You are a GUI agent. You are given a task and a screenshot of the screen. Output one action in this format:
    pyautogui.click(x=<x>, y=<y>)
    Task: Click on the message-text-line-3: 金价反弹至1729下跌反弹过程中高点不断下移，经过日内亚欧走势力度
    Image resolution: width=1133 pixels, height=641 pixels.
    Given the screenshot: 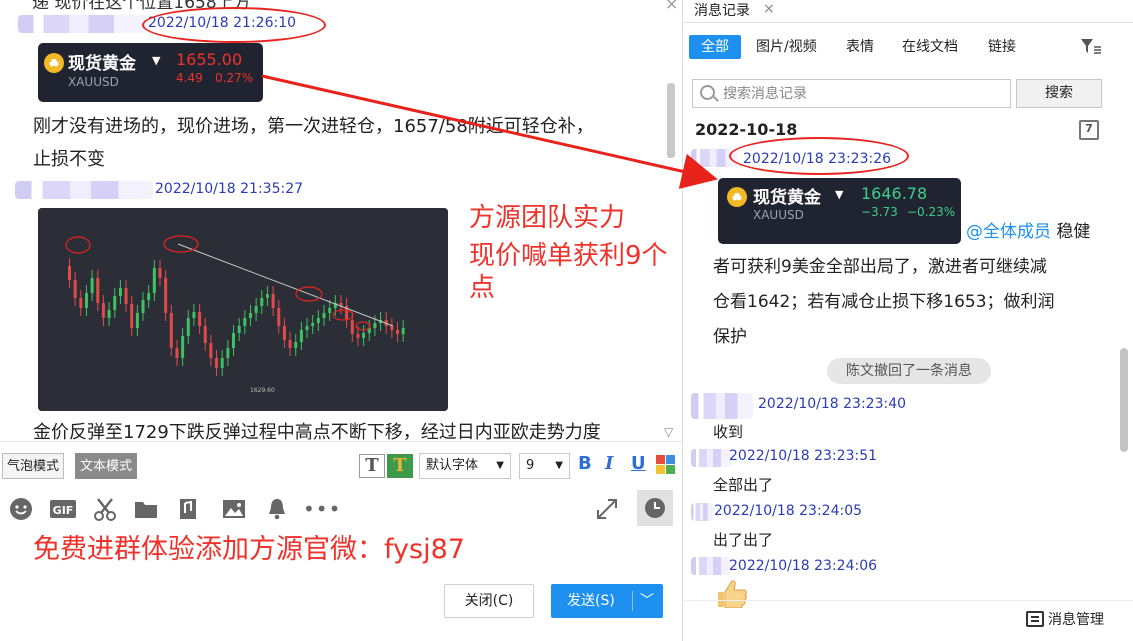 What is the action you would take?
    pyautogui.click(x=317, y=431)
    